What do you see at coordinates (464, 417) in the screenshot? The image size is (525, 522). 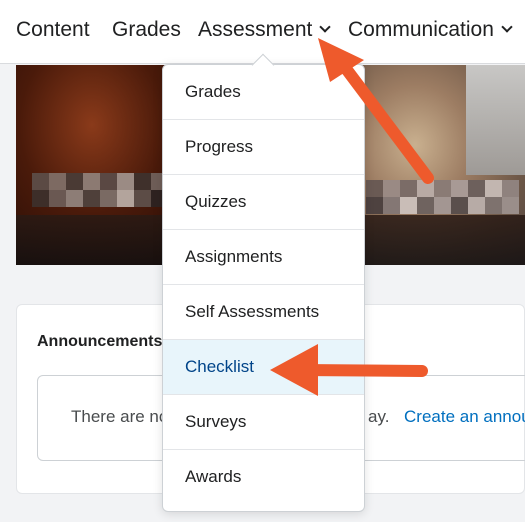 I see `create-announcement-link: Create an annou` at bounding box center [464, 417].